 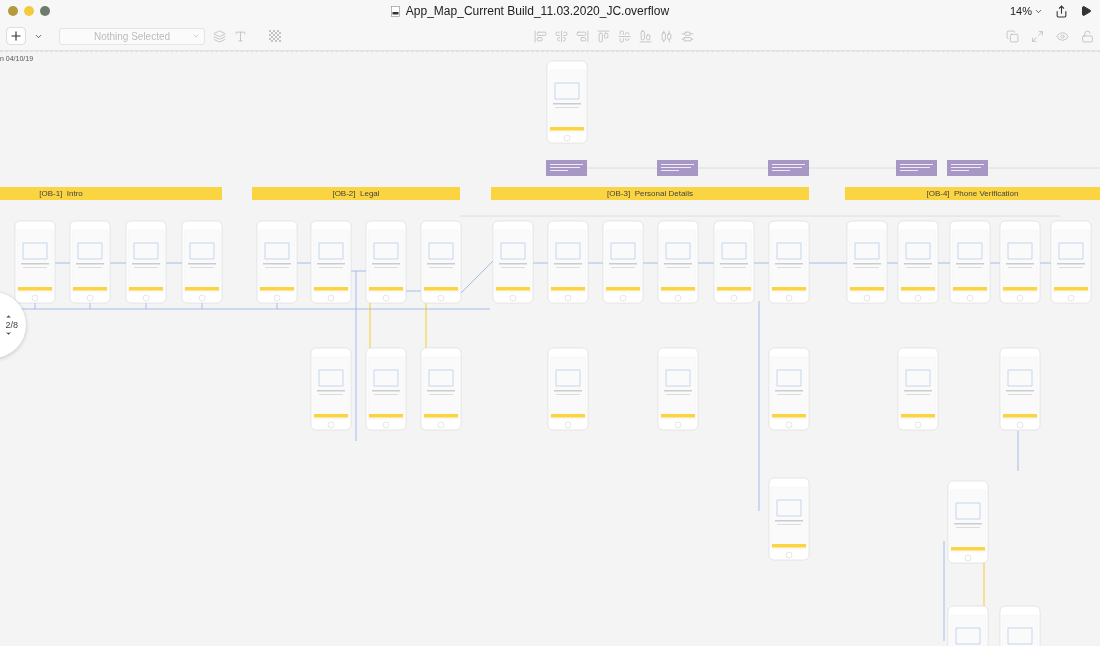 What do you see at coordinates (8, 316) in the screenshot?
I see `up-arrow-icon` at bounding box center [8, 316].